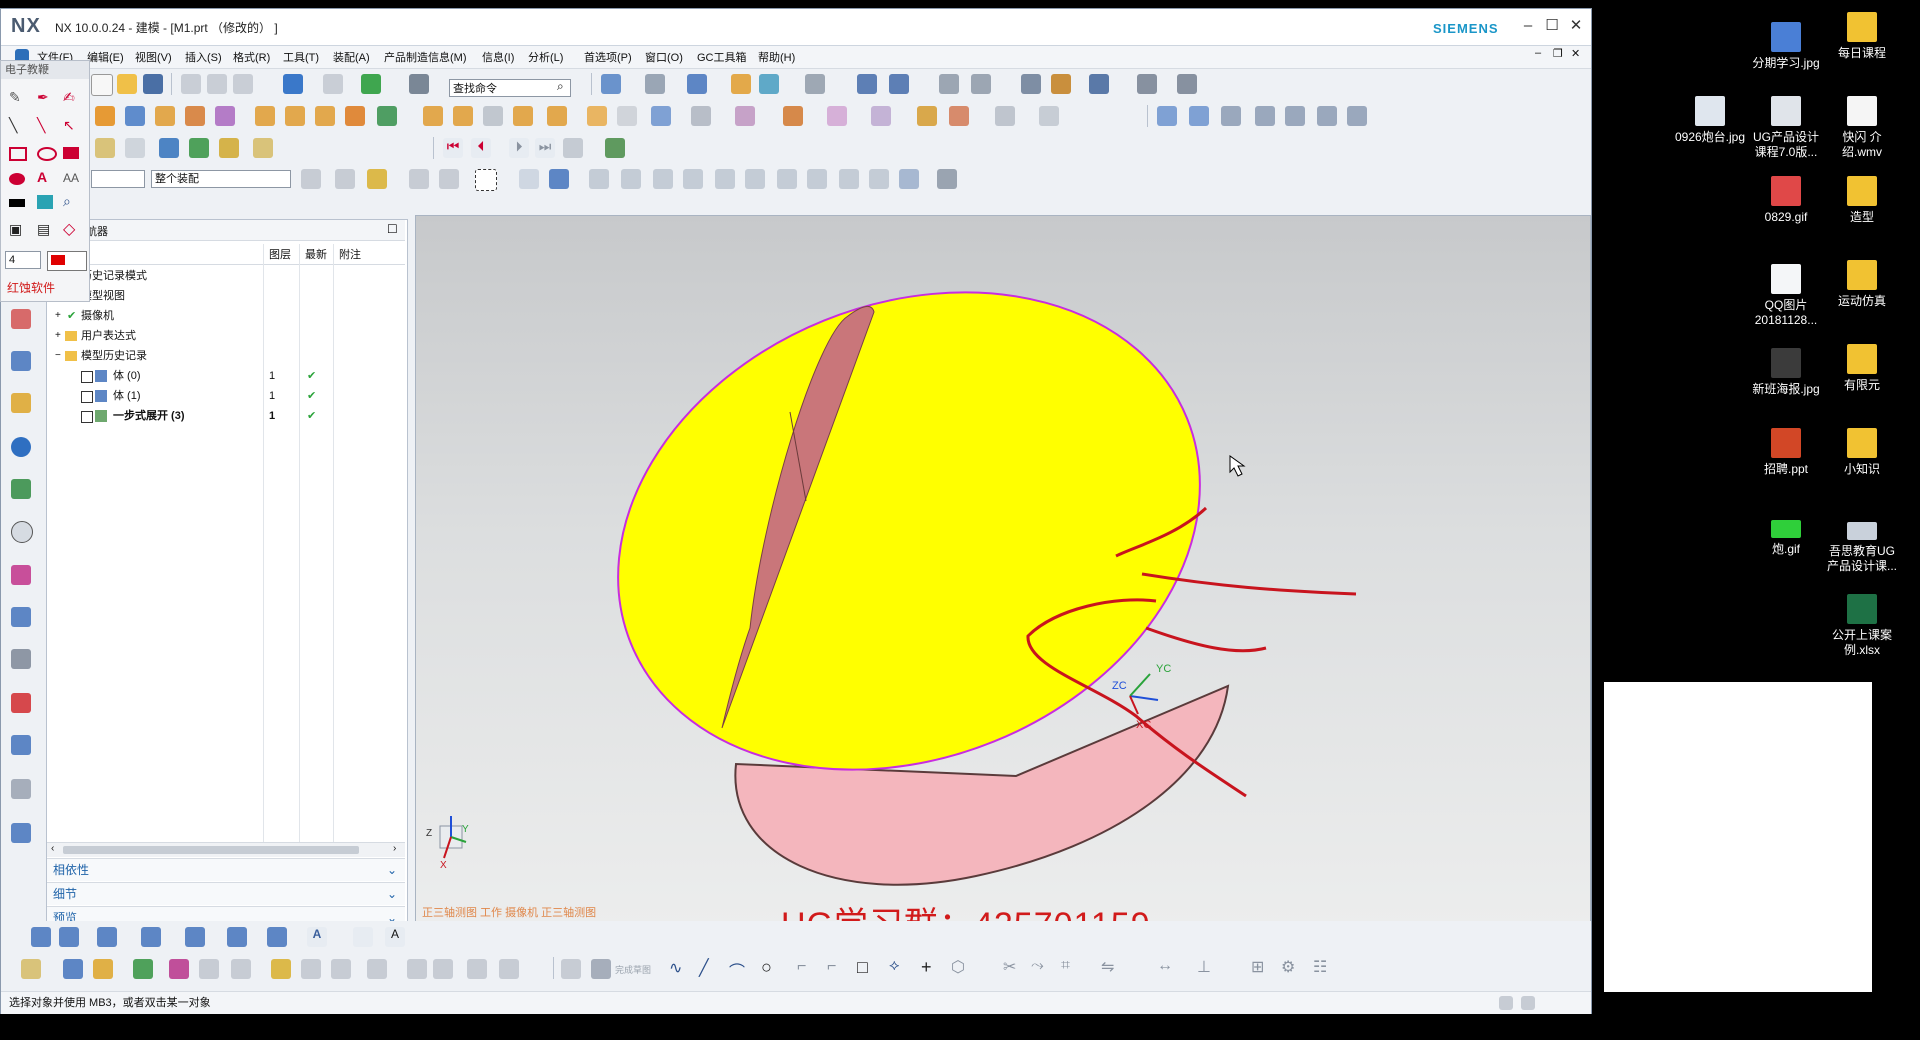 Image resolution: width=1920 pixels, height=1040 pixels. I want to click on tree-row-body-0: 体 (0) 1 ✔, so click(226, 376).